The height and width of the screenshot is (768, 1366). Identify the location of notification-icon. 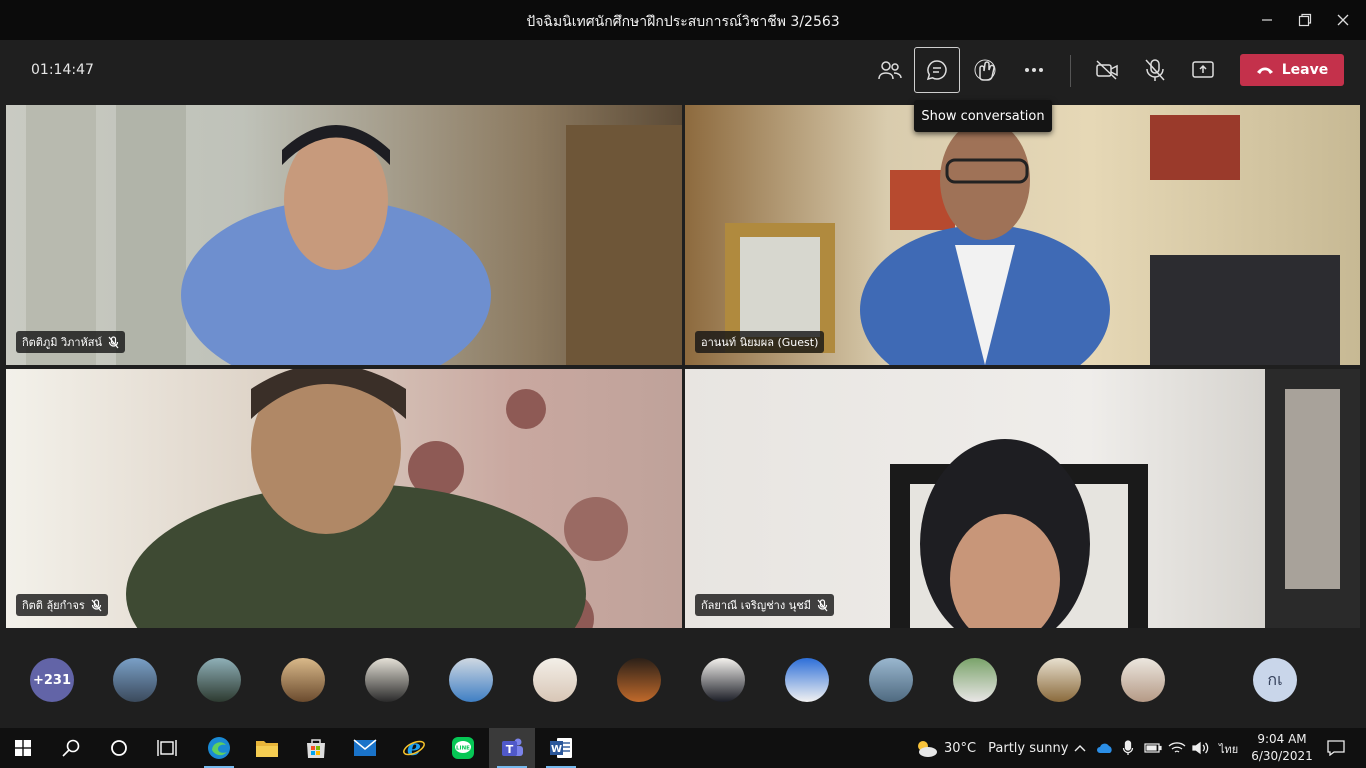
(1336, 748).